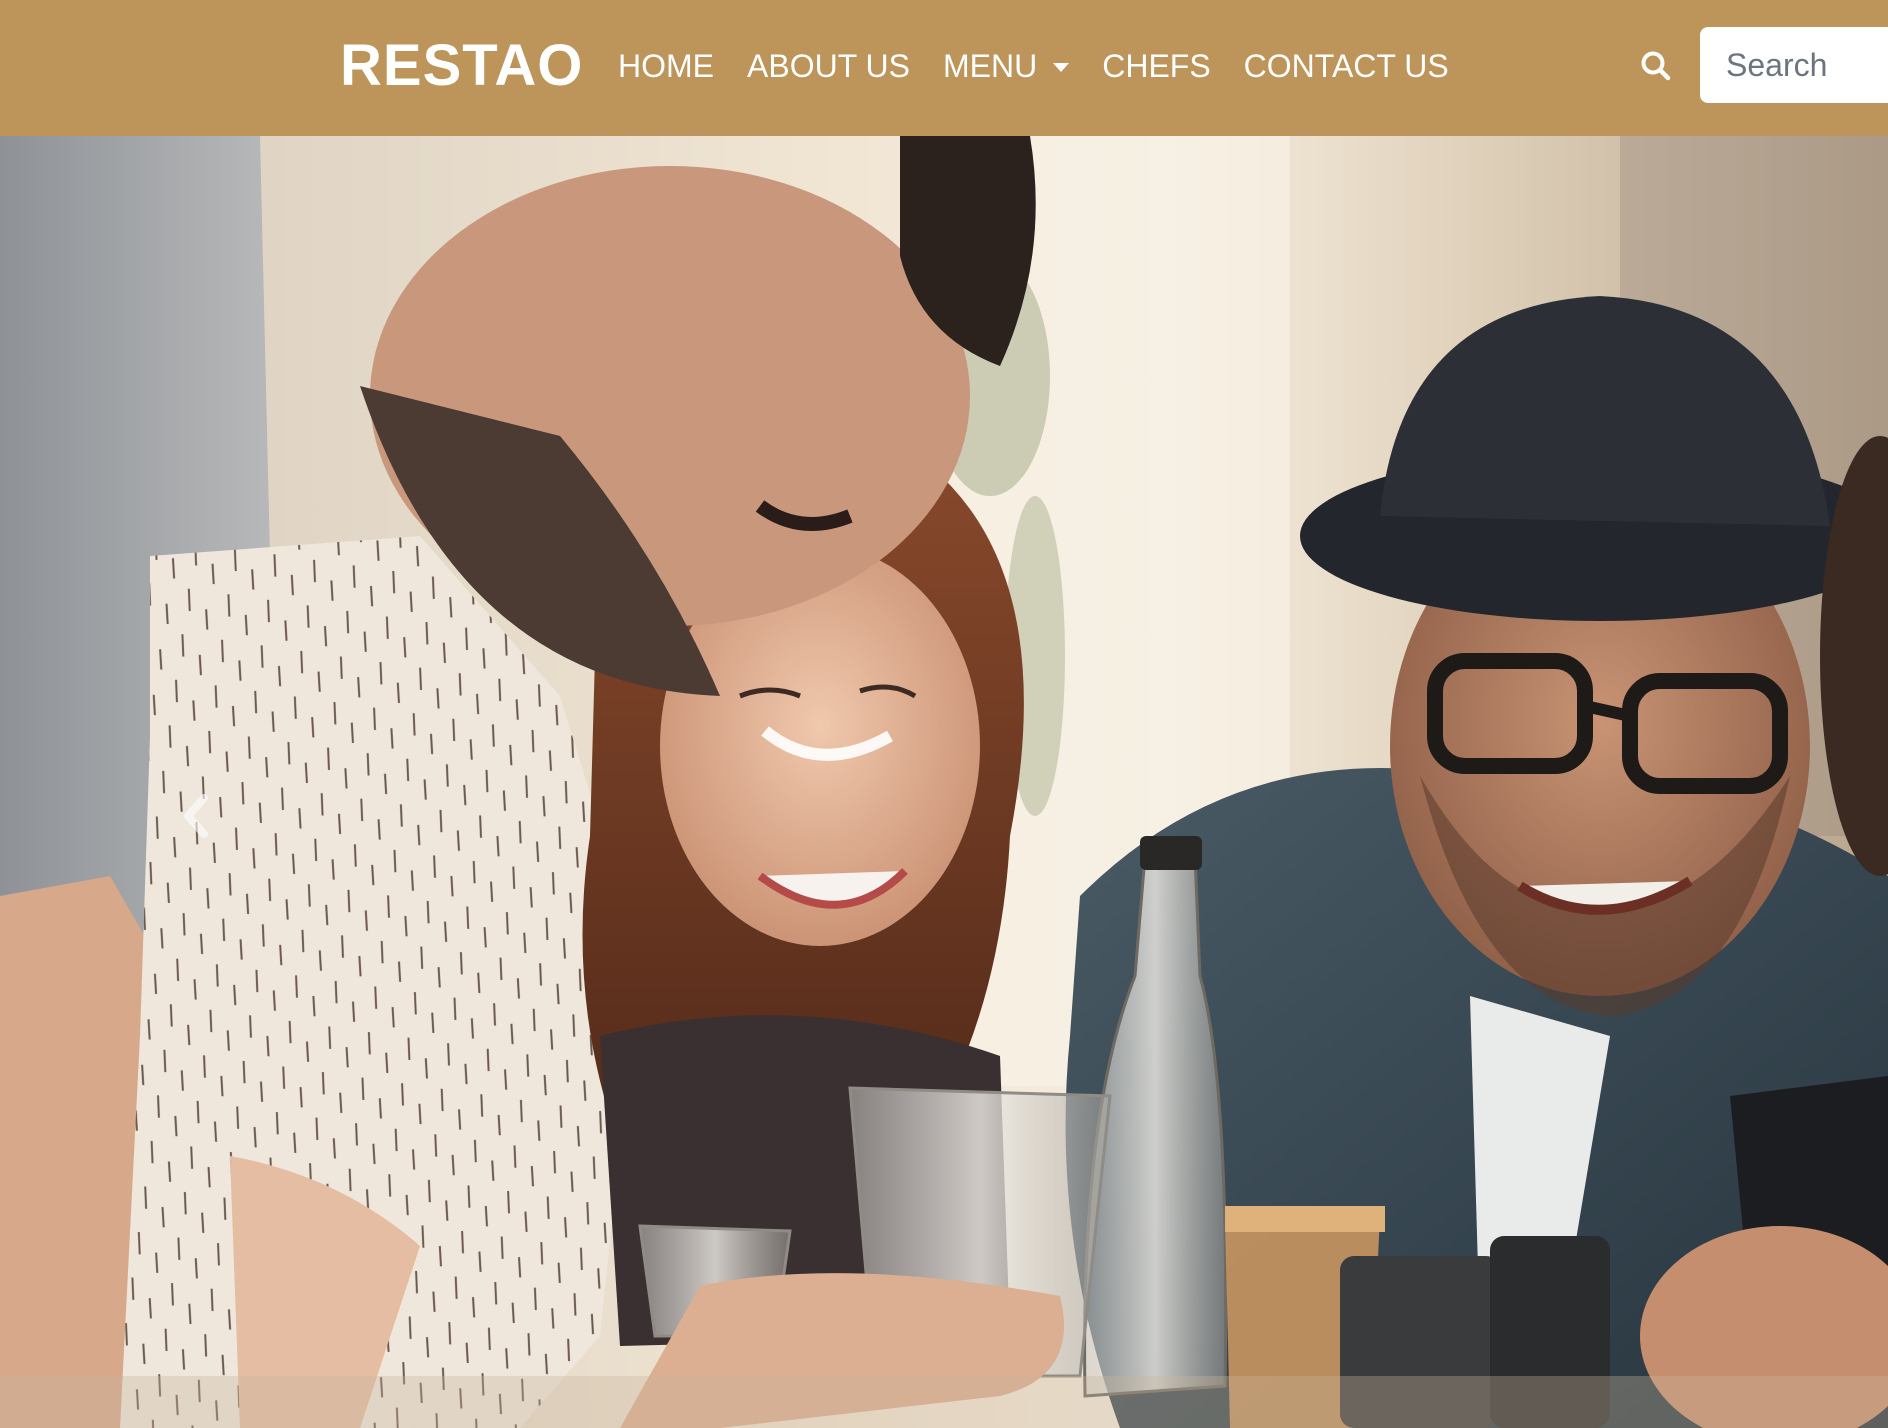  I want to click on nav-link-contact-us-label: CONTACT US, so click(1346, 66).